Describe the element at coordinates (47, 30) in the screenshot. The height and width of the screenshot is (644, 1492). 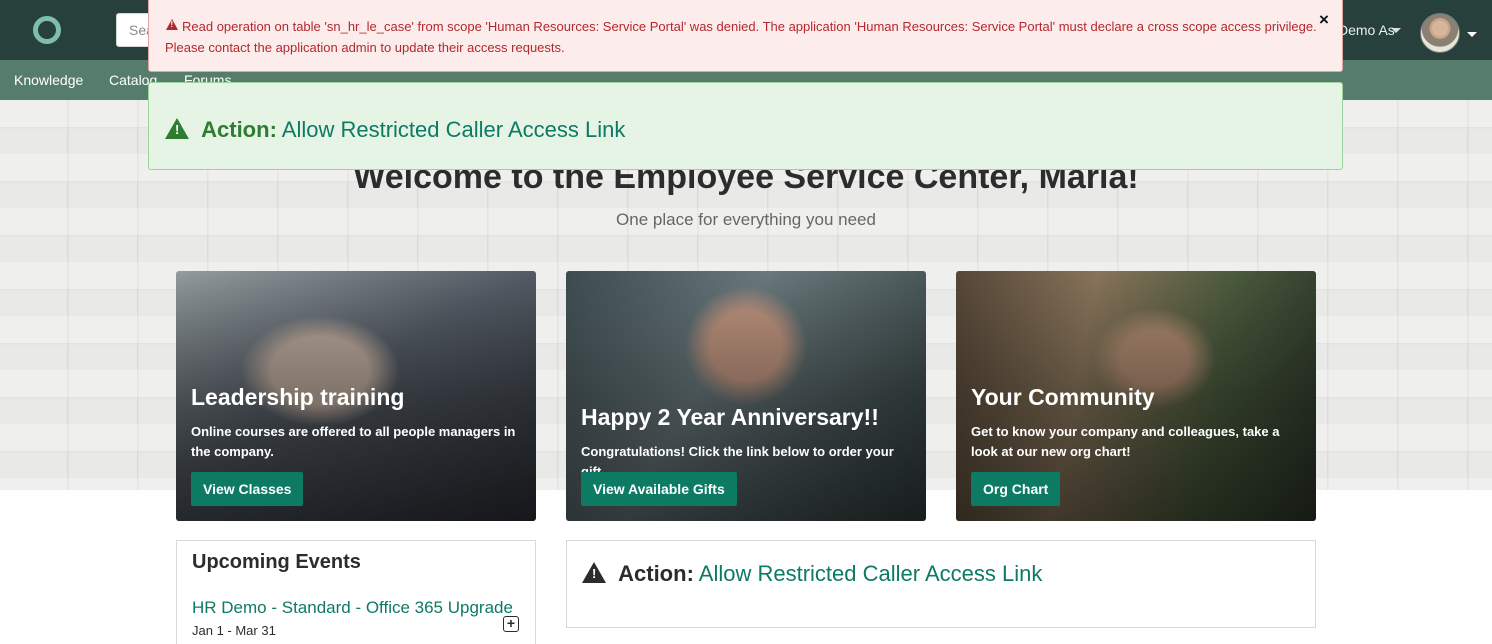
I see `portal-logo-icon` at that location.